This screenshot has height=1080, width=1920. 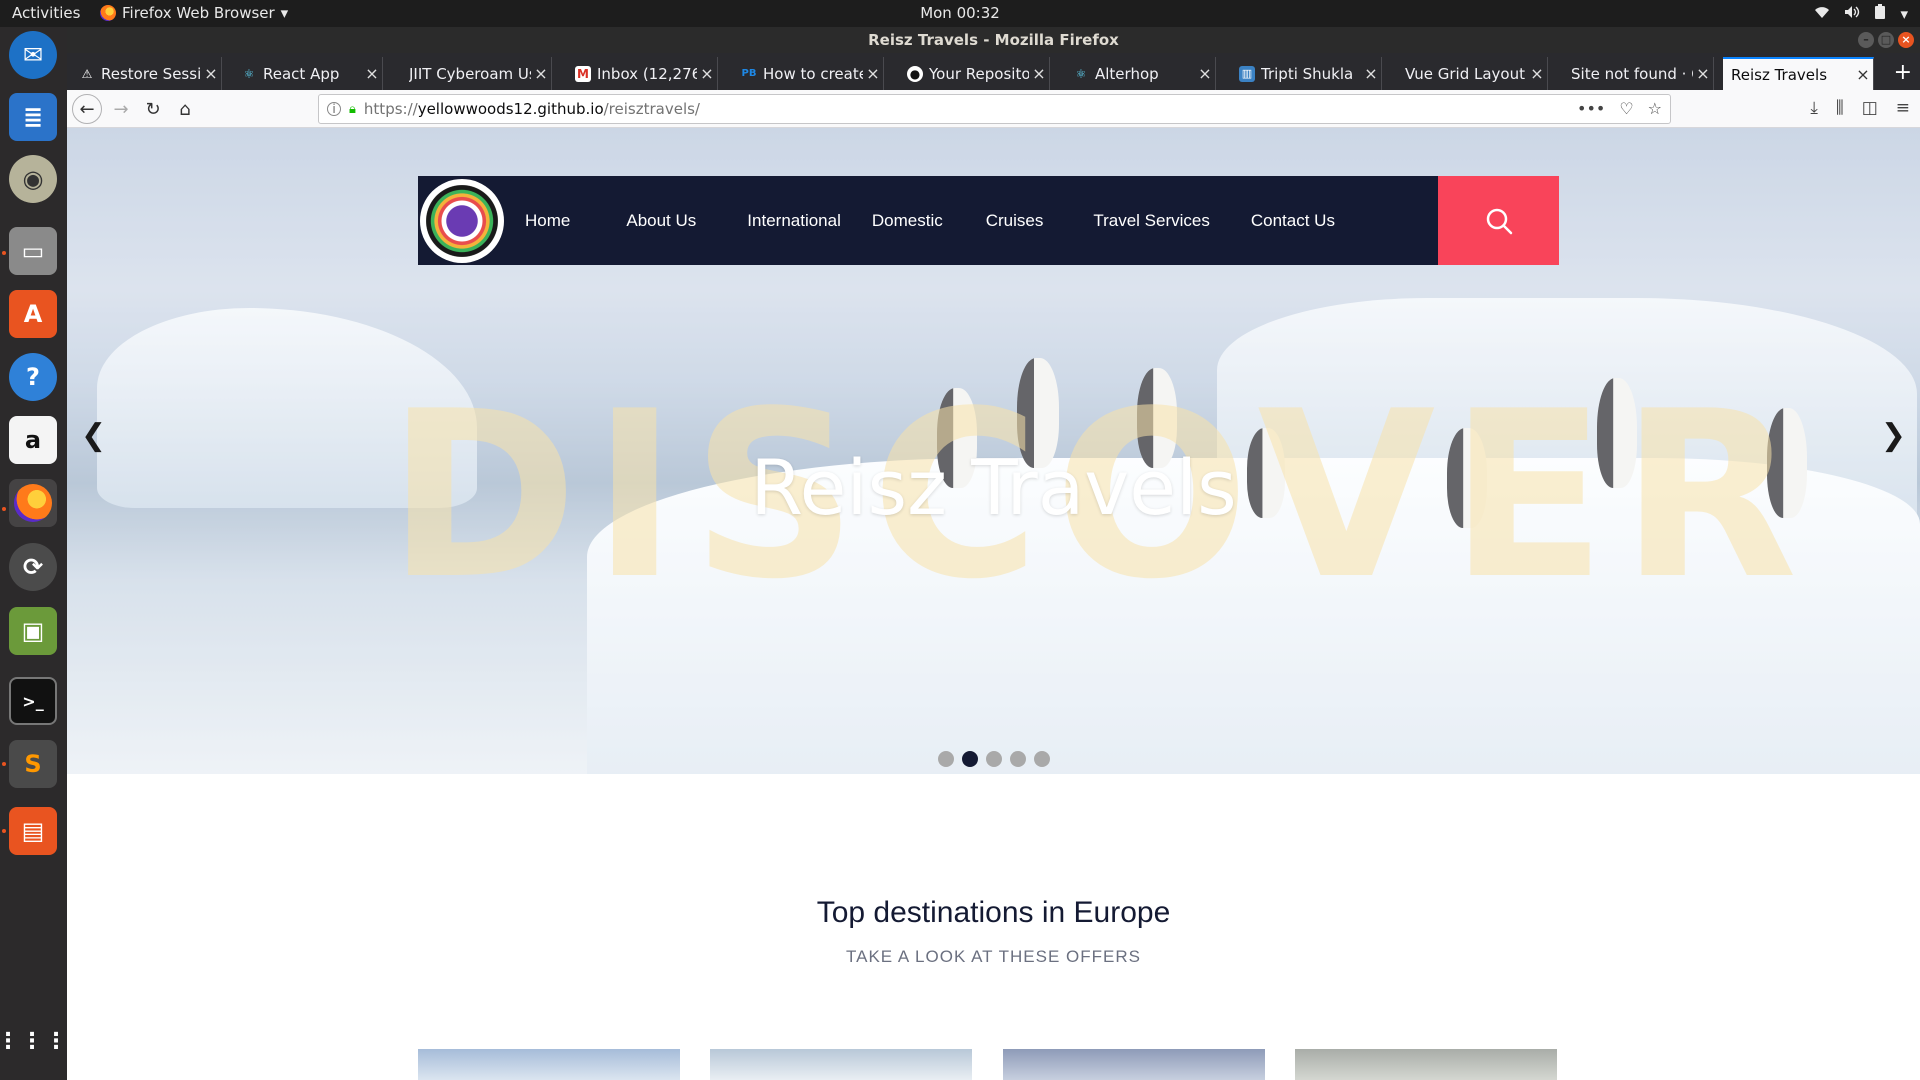 I want to click on downloads-icon: ⤓, so click(x=1814, y=108).